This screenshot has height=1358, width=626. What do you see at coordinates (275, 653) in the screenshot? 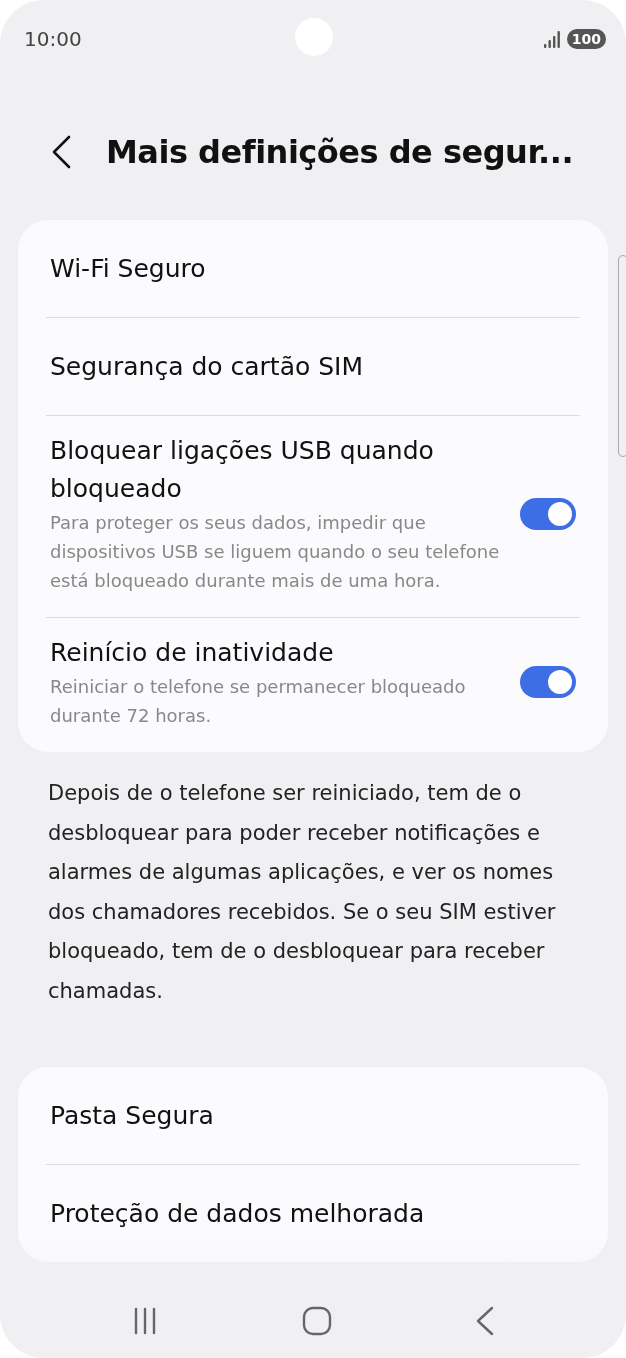
I see `setting-title: Reinício de inatividade` at bounding box center [275, 653].